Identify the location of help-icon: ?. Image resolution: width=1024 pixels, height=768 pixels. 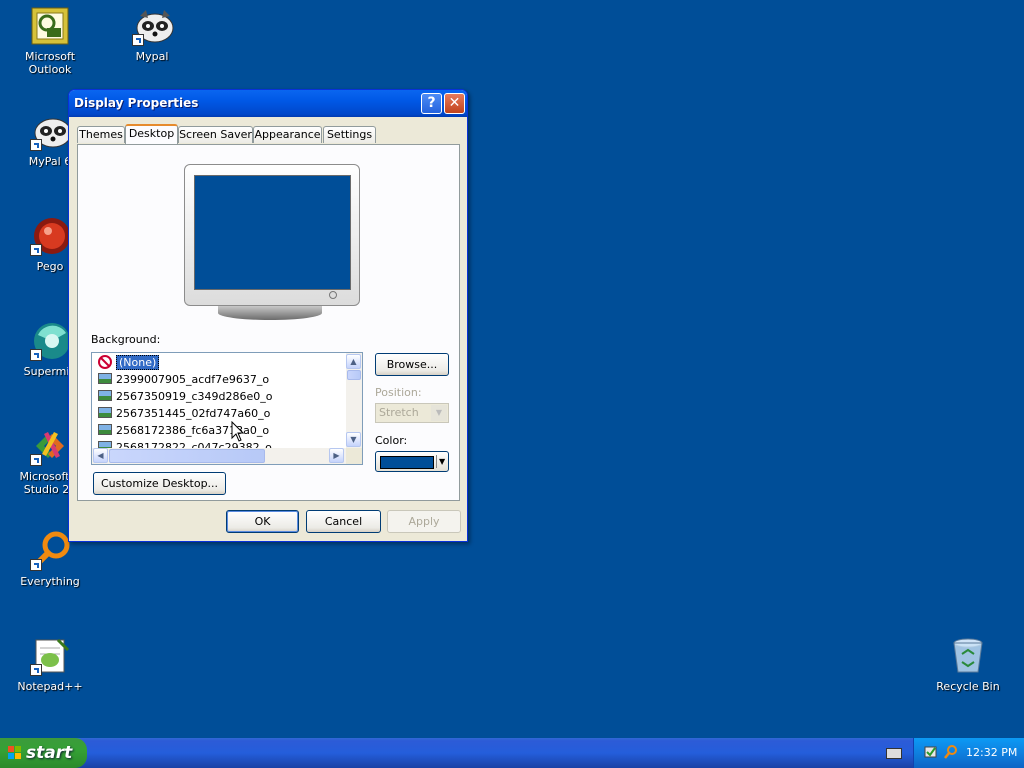
(431, 103).